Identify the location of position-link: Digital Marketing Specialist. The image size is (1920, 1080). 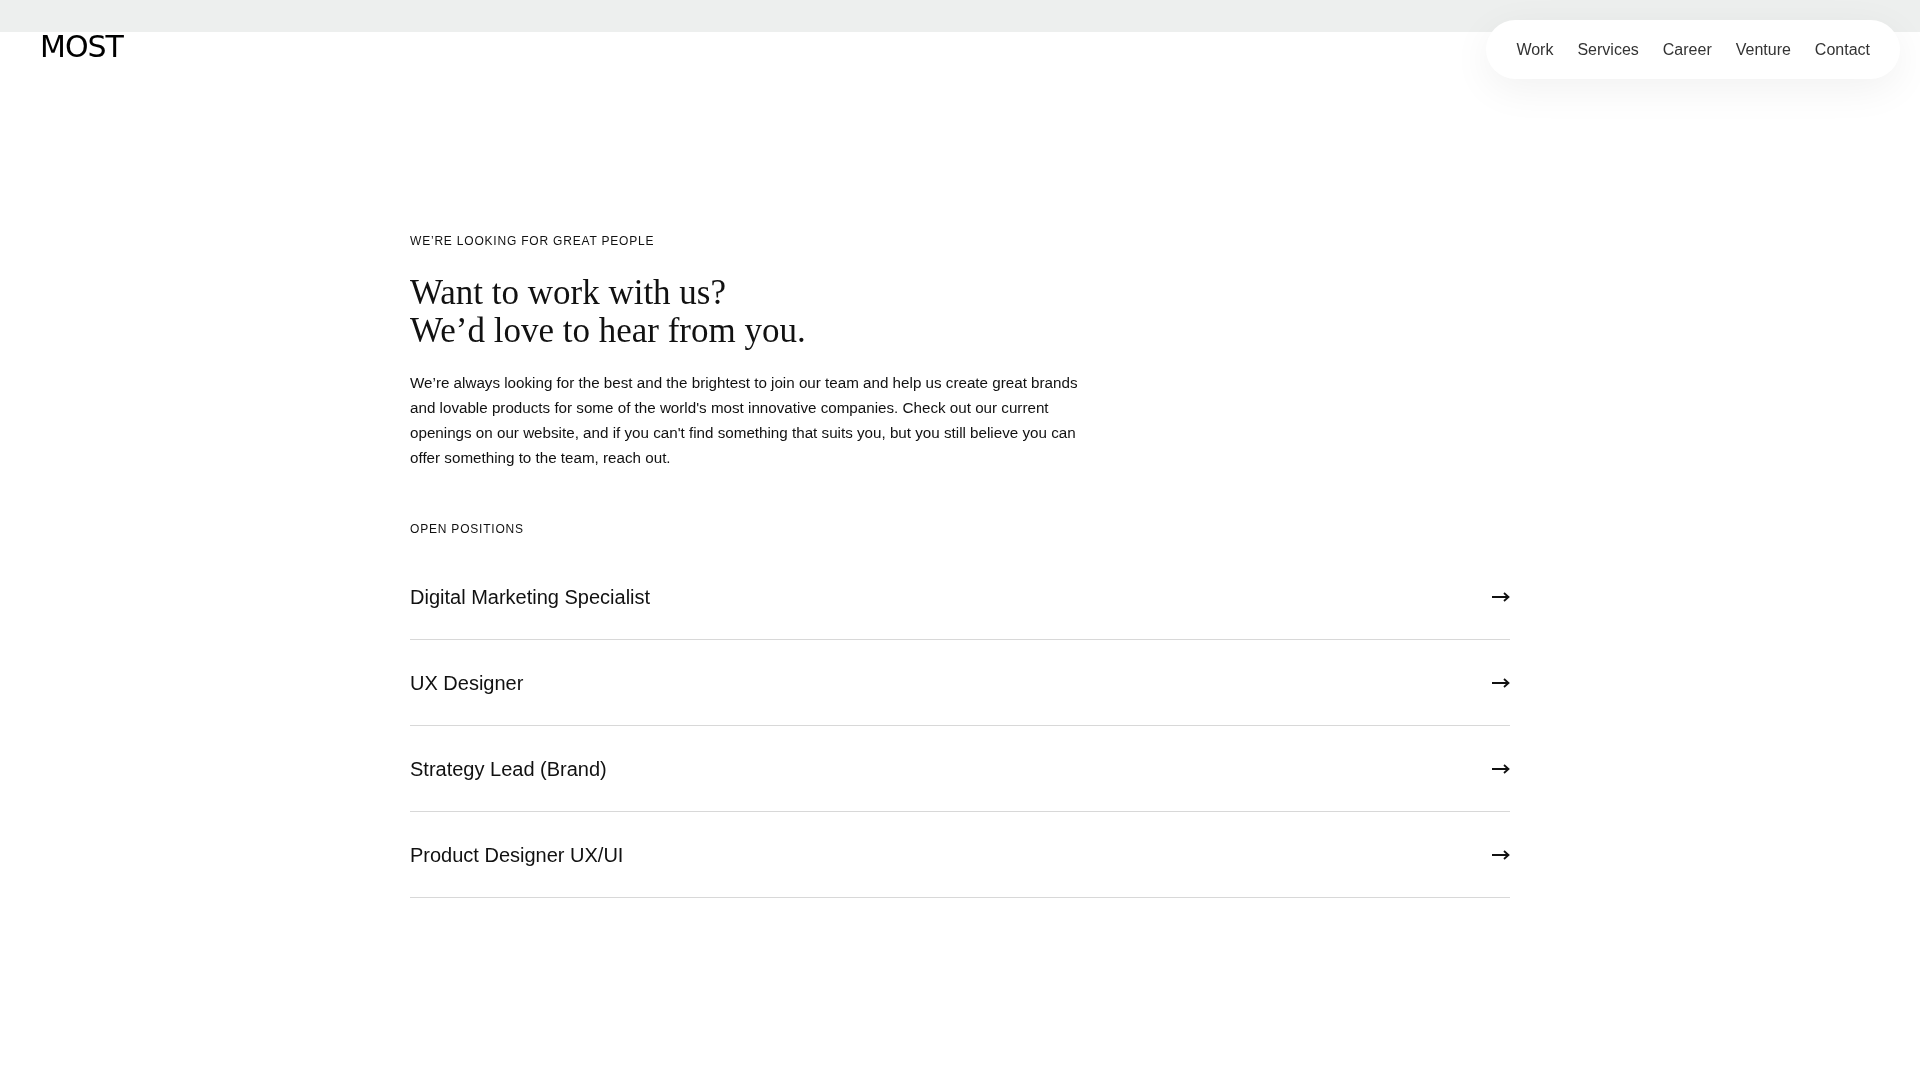
(960, 597).